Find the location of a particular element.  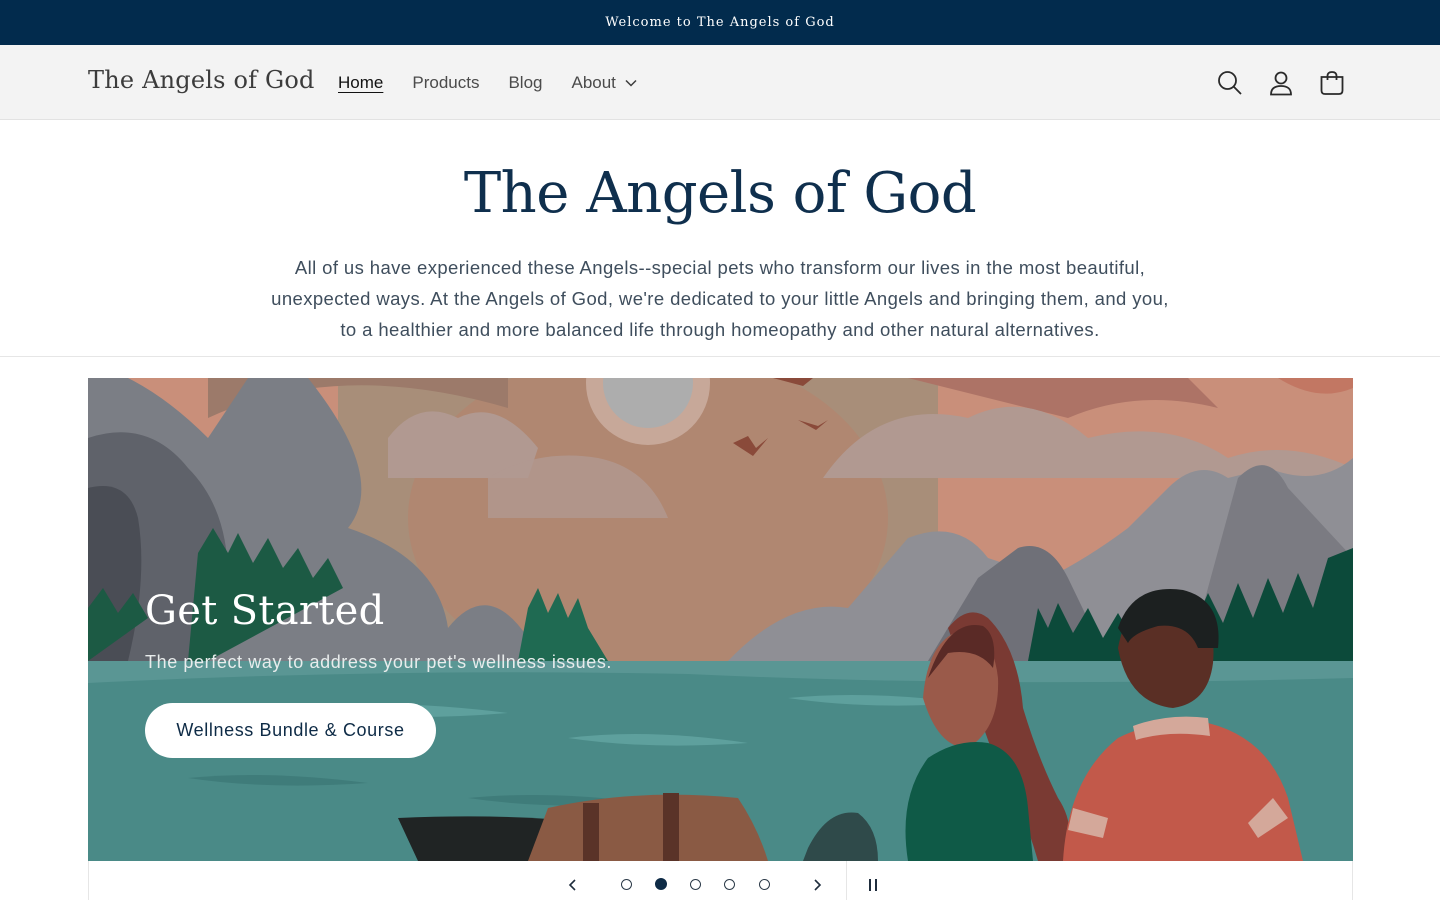

main-nav: Home Products Blog About is located at coordinates (502, 82).